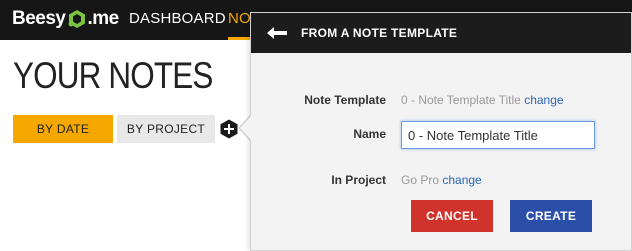 The height and width of the screenshot is (251, 632). I want to click on nav-active-indicator, so click(239, 38).